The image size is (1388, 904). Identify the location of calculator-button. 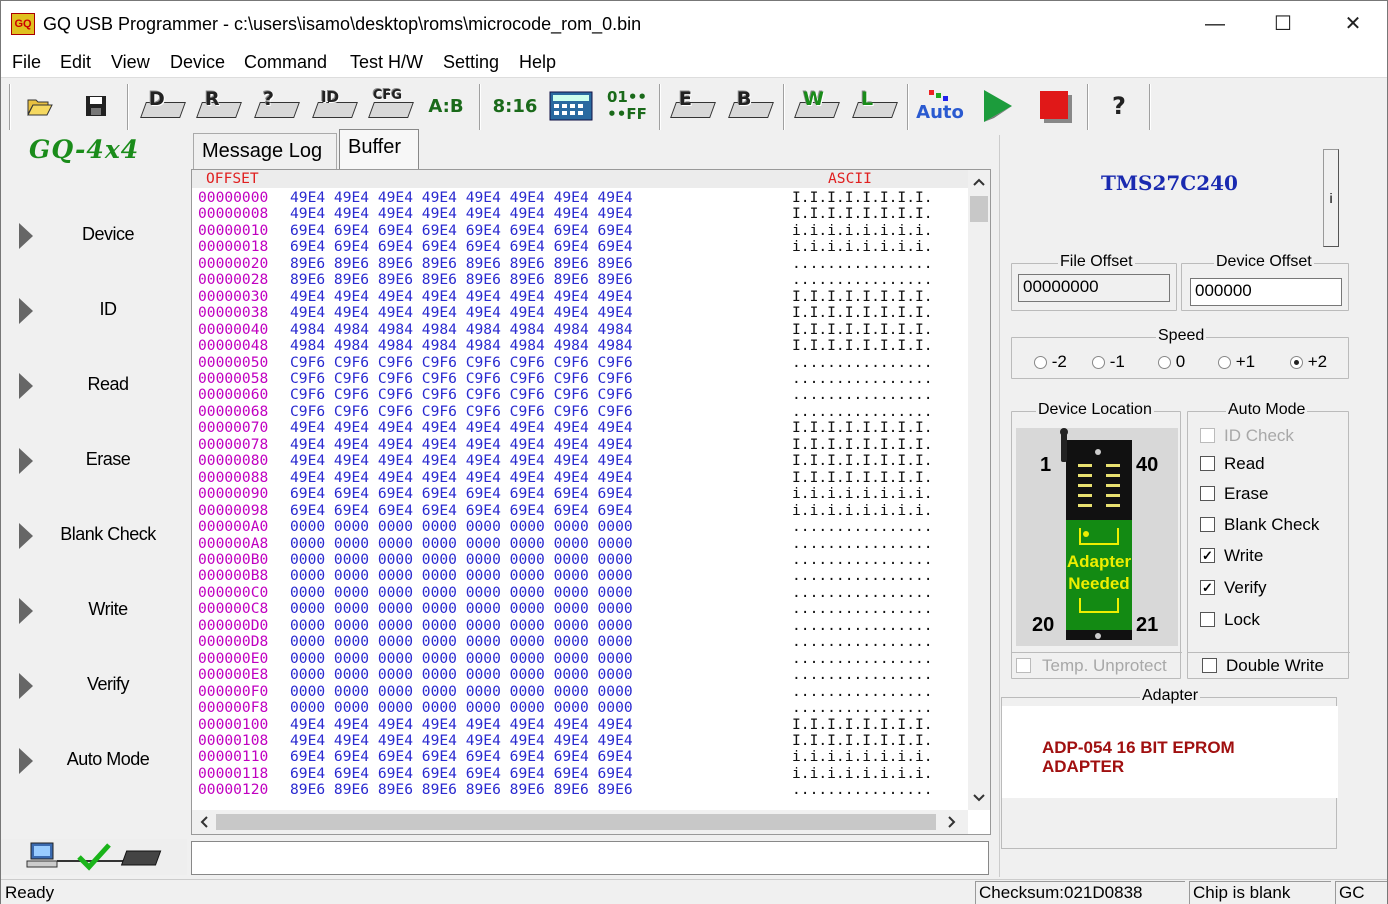
(571, 106).